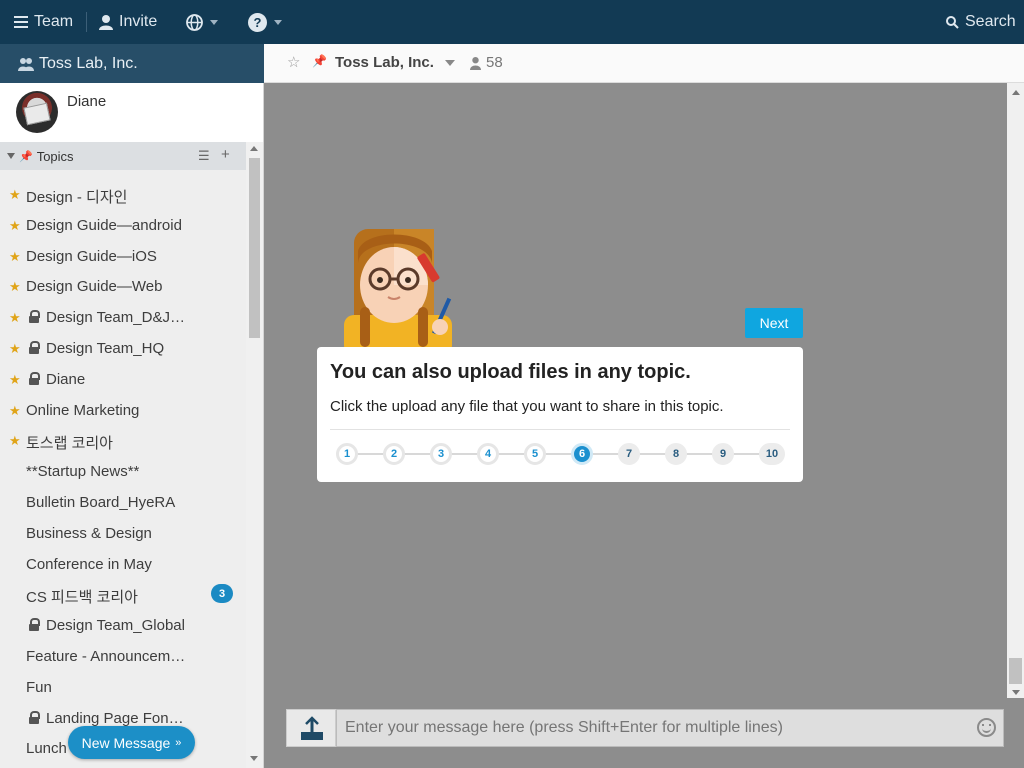  I want to click on mascot-illustration, so click(399, 285).